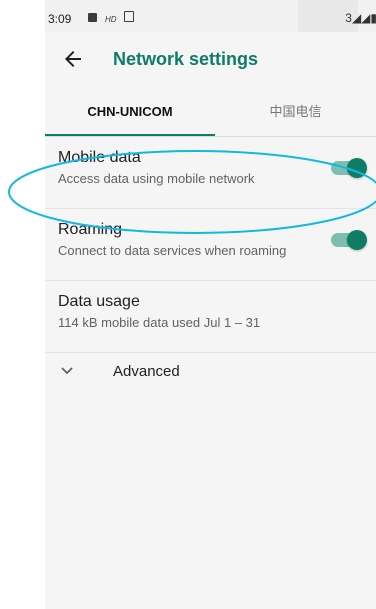  Describe the element at coordinates (186, 59) in the screenshot. I see `page-title: Network settings` at that location.